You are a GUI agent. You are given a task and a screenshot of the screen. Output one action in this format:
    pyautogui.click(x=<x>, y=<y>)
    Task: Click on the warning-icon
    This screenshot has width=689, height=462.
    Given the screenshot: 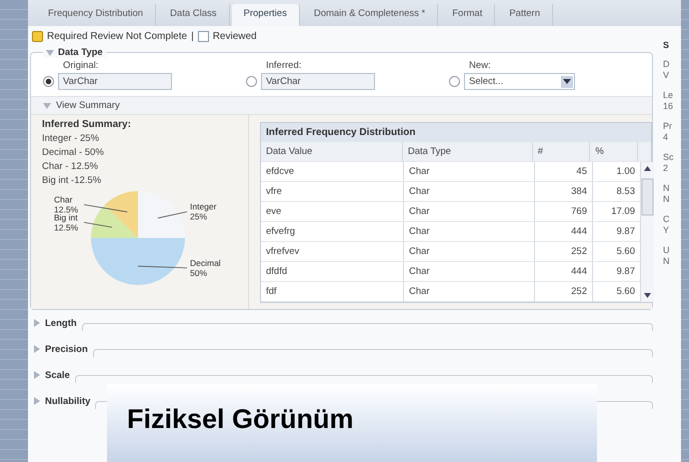 What is the action you would take?
    pyautogui.click(x=37, y=36)
    